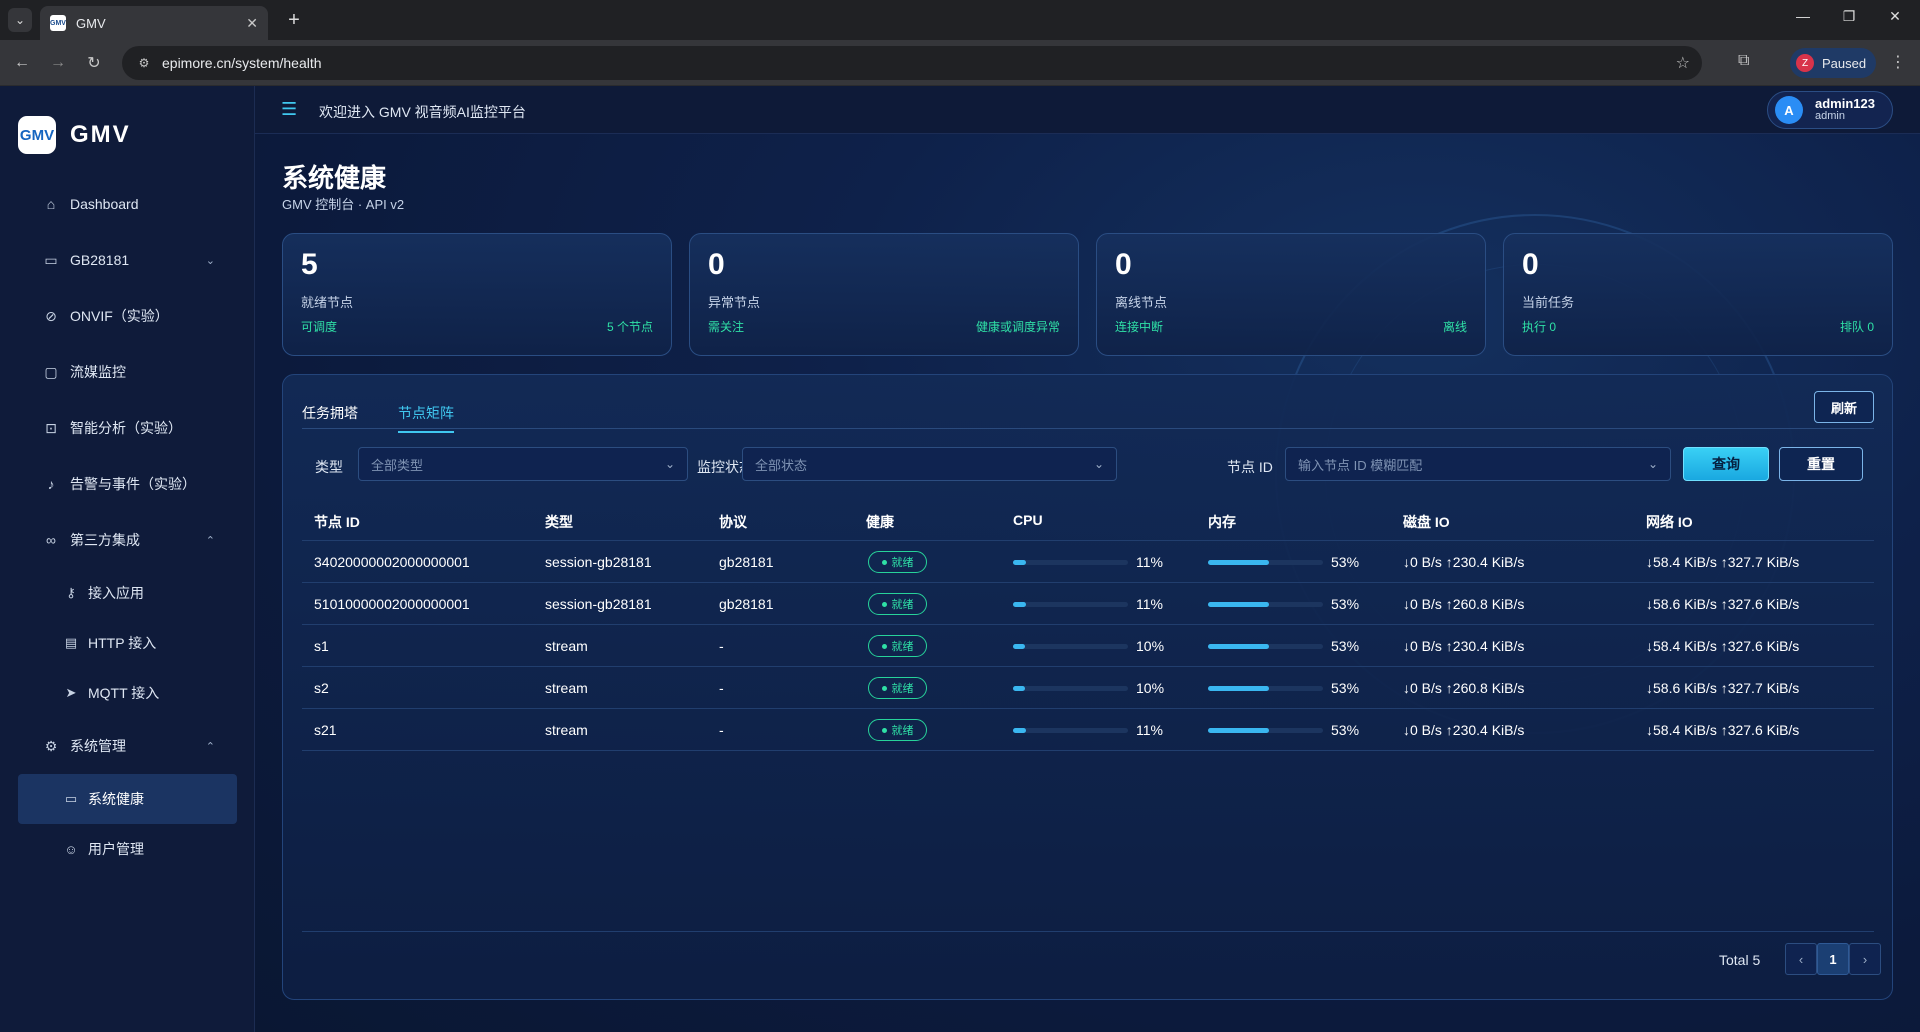 The width and height of the screenshot is (1920, 1032). What do you see at coordinates (1801, 959) in the screenshot?
I see `prev-page-button: ‹` at bounding box center [1801, 959].